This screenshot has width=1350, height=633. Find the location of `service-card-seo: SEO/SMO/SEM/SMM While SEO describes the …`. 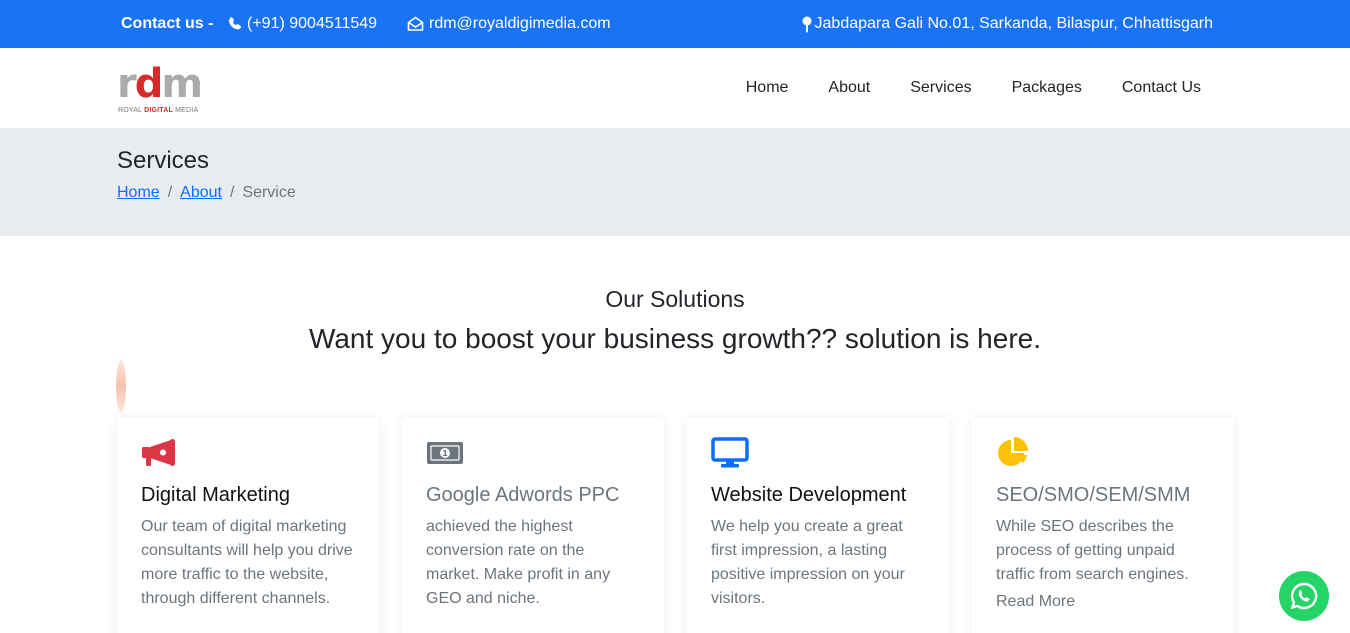

service-card-seo: SEO/SMO/SEM/SMM While SEO describes the … is located at coordinates (1103, 525).